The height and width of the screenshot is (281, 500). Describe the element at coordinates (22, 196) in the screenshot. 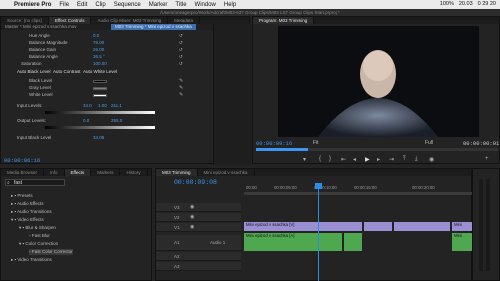

I see `tree-item-presets: ▸ ▪ Presets` at that location.